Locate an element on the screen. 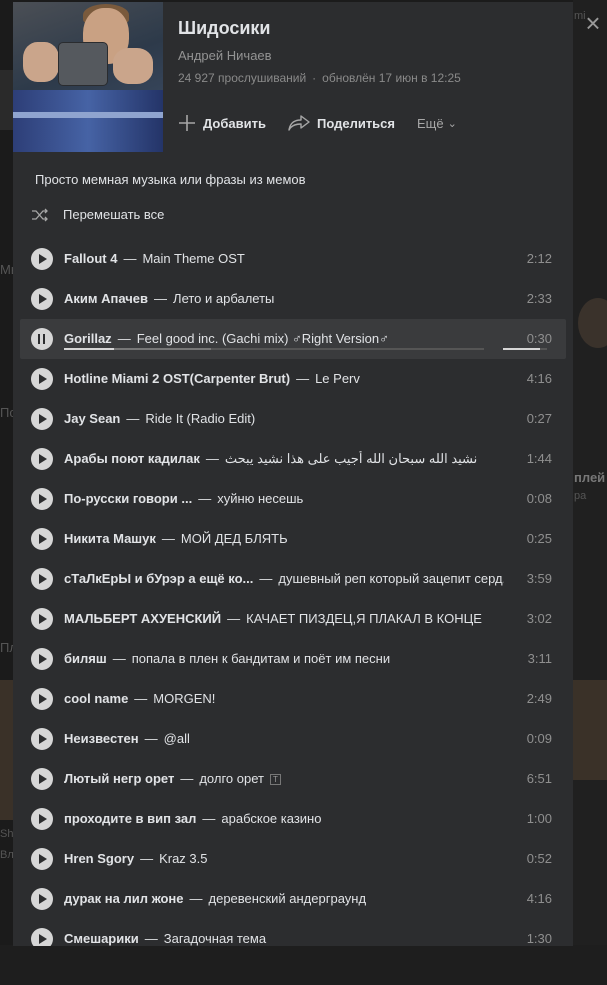  track-row: Hren Sgory — Kraz 3.5 0:52 is located at coordinates (293, 859).